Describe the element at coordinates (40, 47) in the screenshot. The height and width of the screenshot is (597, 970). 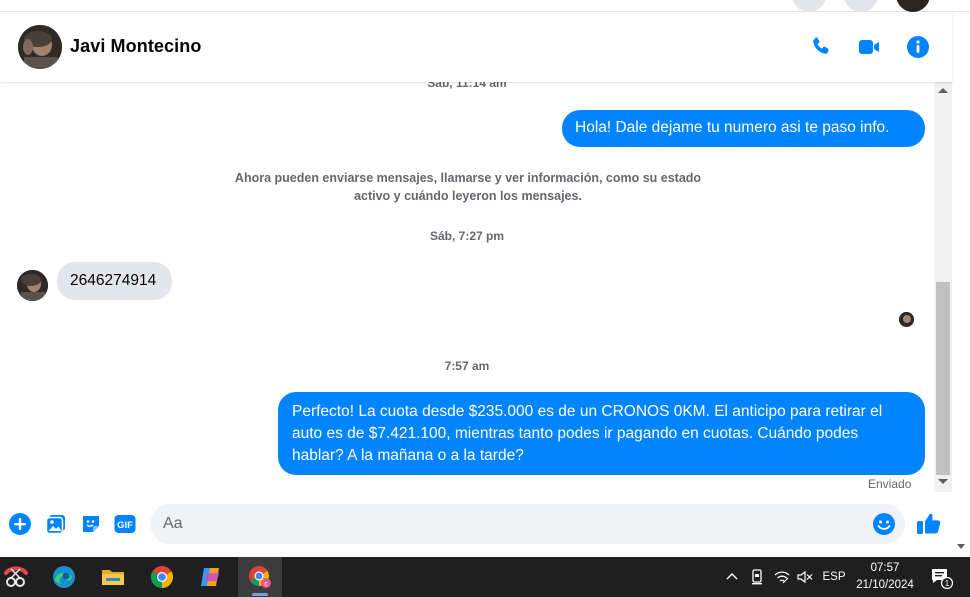
I see `contact-avatar` at that location.